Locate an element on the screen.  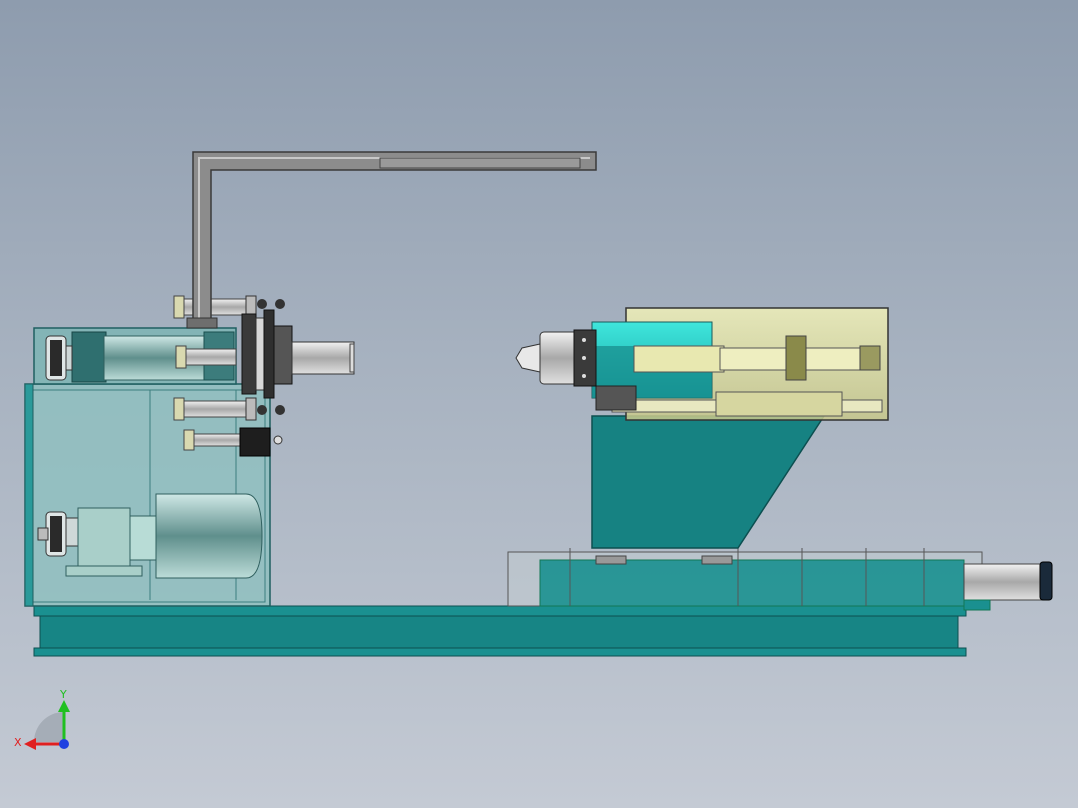
y-axis-arrow-icon is located at coordinates (64, 706).